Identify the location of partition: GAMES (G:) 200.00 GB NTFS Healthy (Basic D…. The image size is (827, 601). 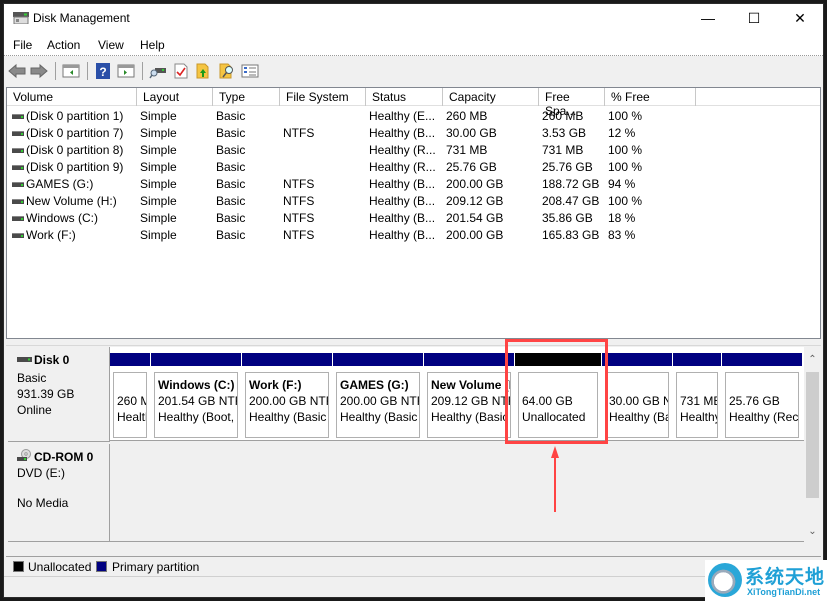
(378, 397).